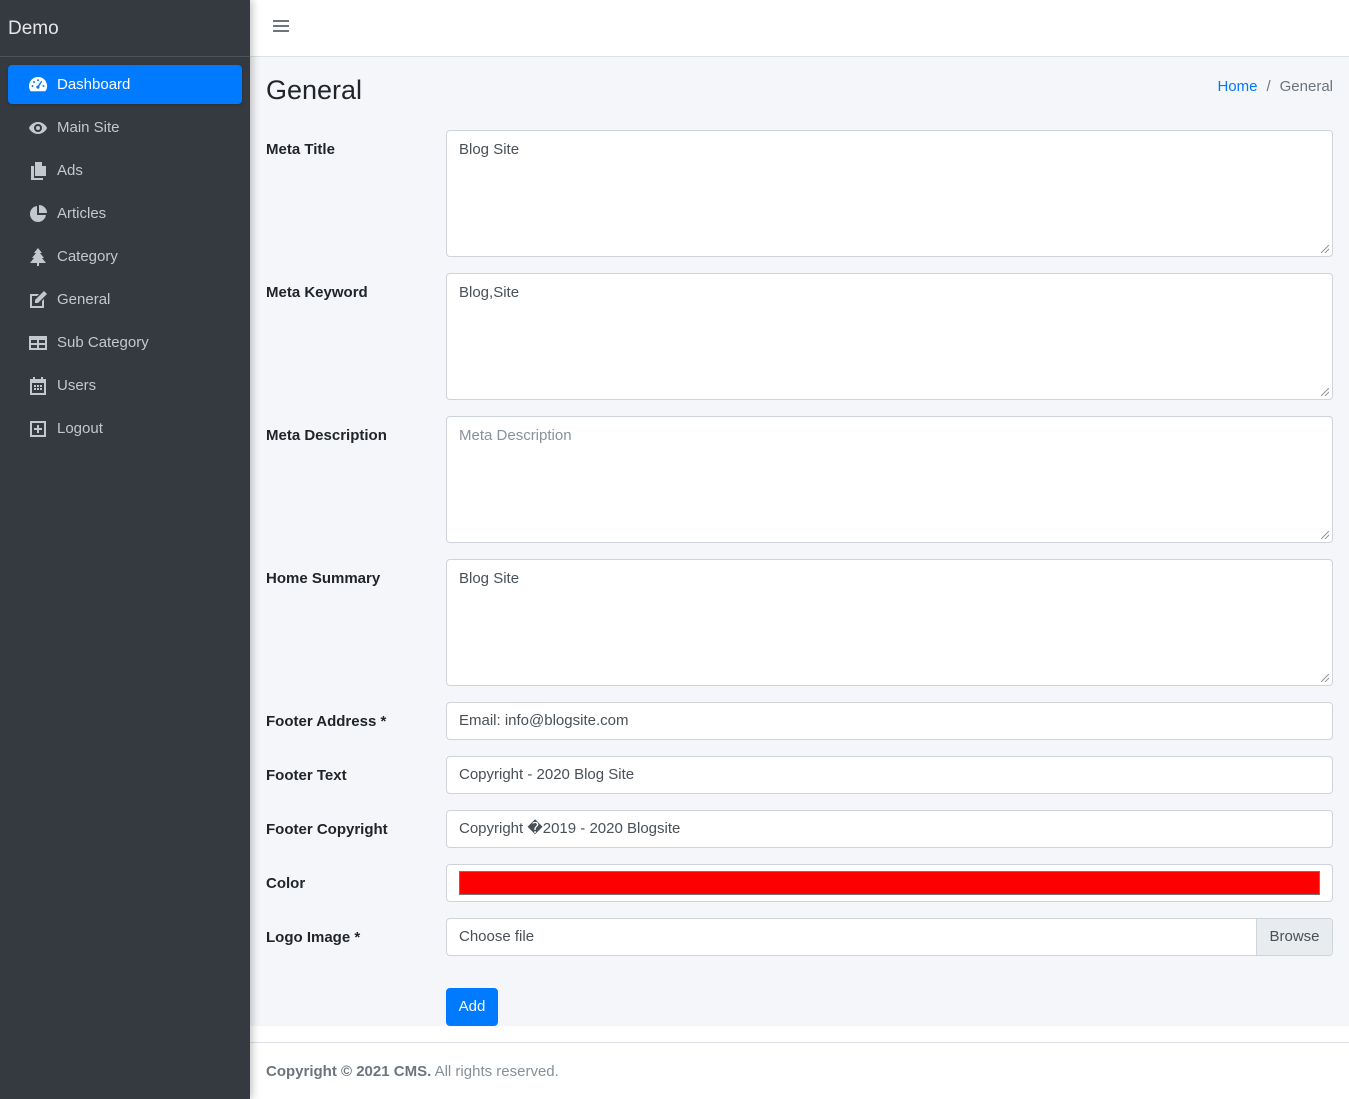 This screenshot has width=1349, height=1099. Describe the element at coordinates (1294, 937) in the screenshot. I see `browse-button: Browse` at that location.